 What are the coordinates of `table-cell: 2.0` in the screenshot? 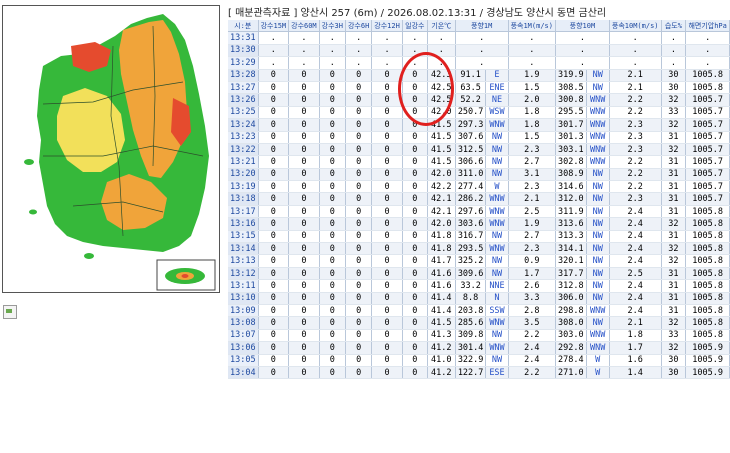 It's located at (532, 100).